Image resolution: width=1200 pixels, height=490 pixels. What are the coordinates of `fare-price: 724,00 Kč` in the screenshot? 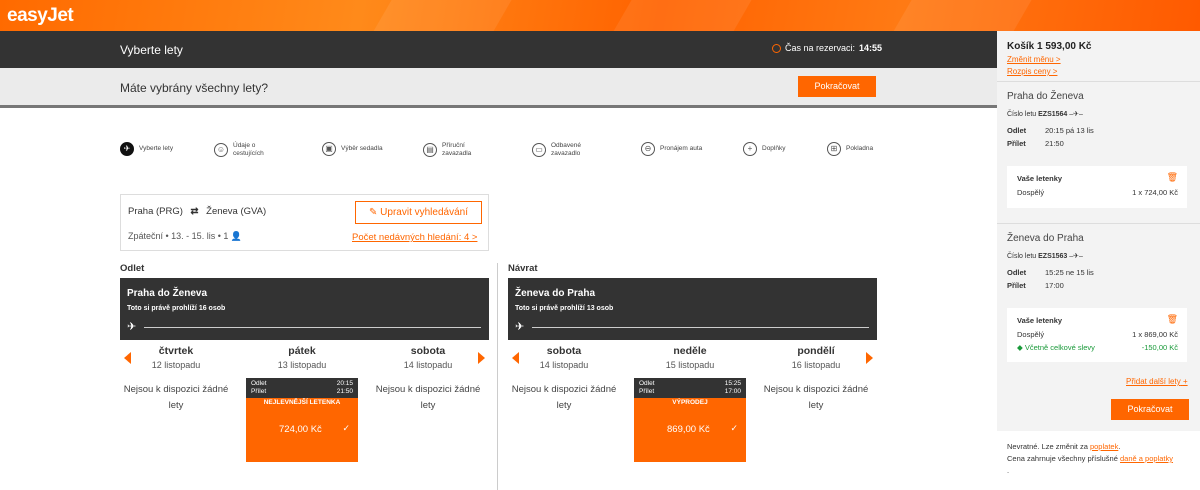 It's located at (300, 429).